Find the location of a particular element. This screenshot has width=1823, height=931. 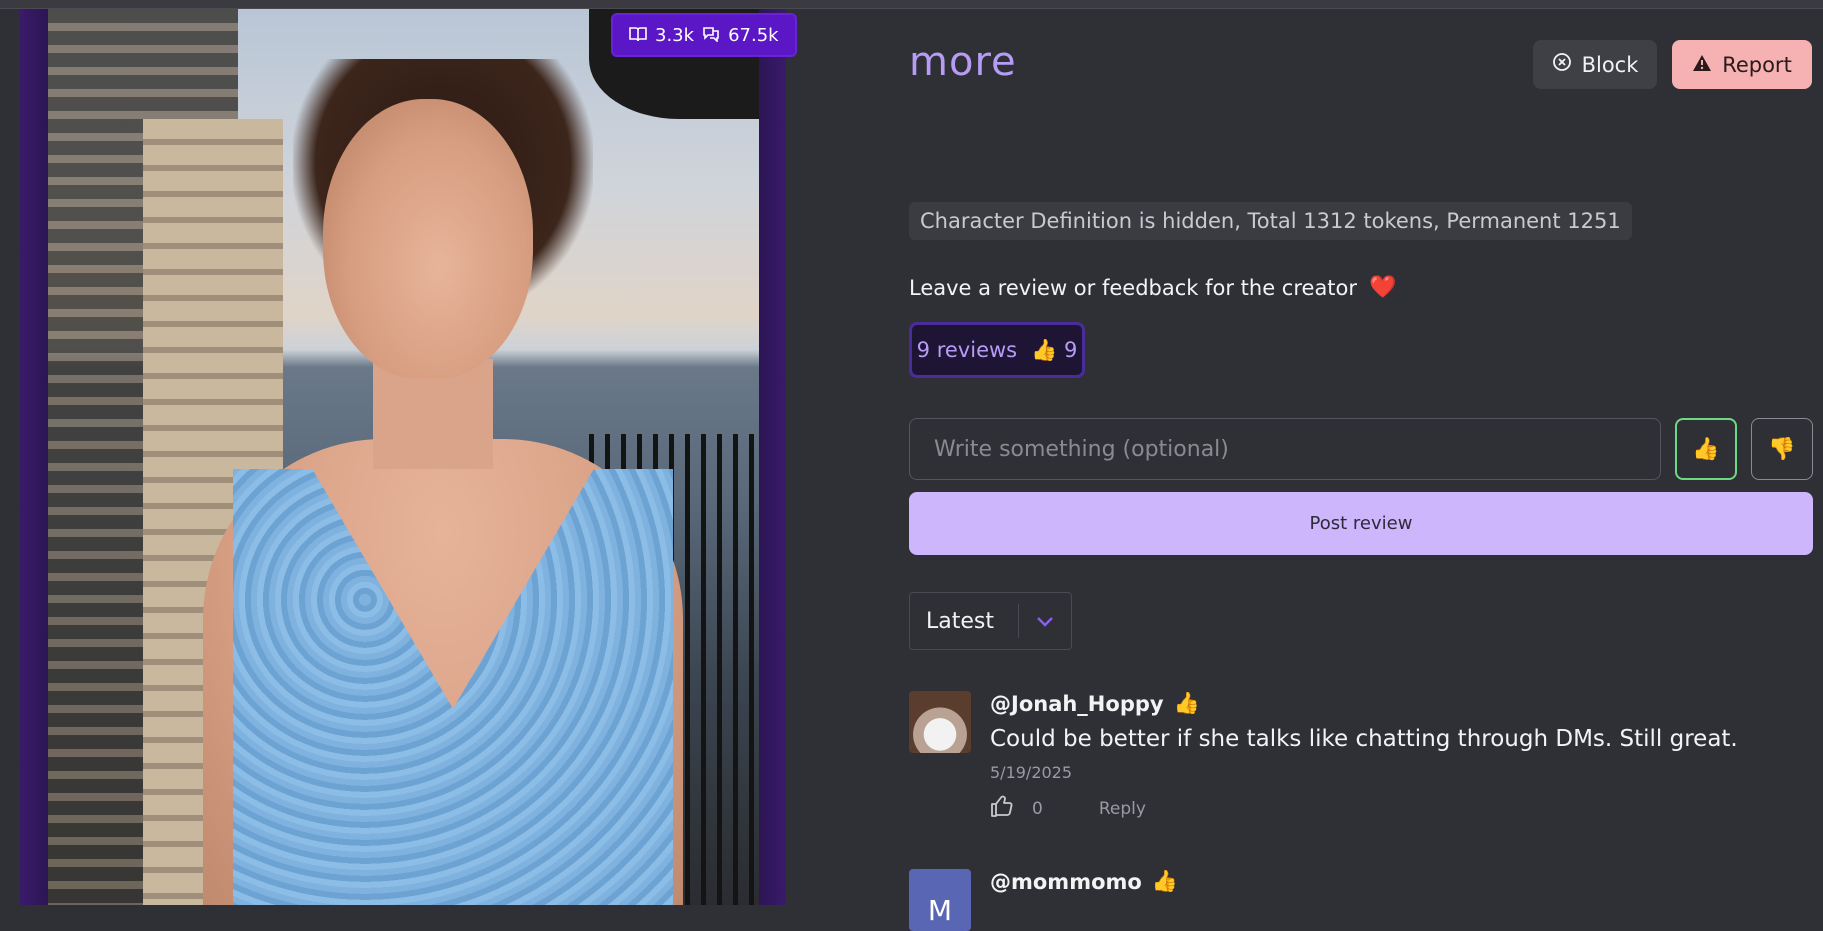

post-review-button: Post review is located at coordinates (1361, 523).